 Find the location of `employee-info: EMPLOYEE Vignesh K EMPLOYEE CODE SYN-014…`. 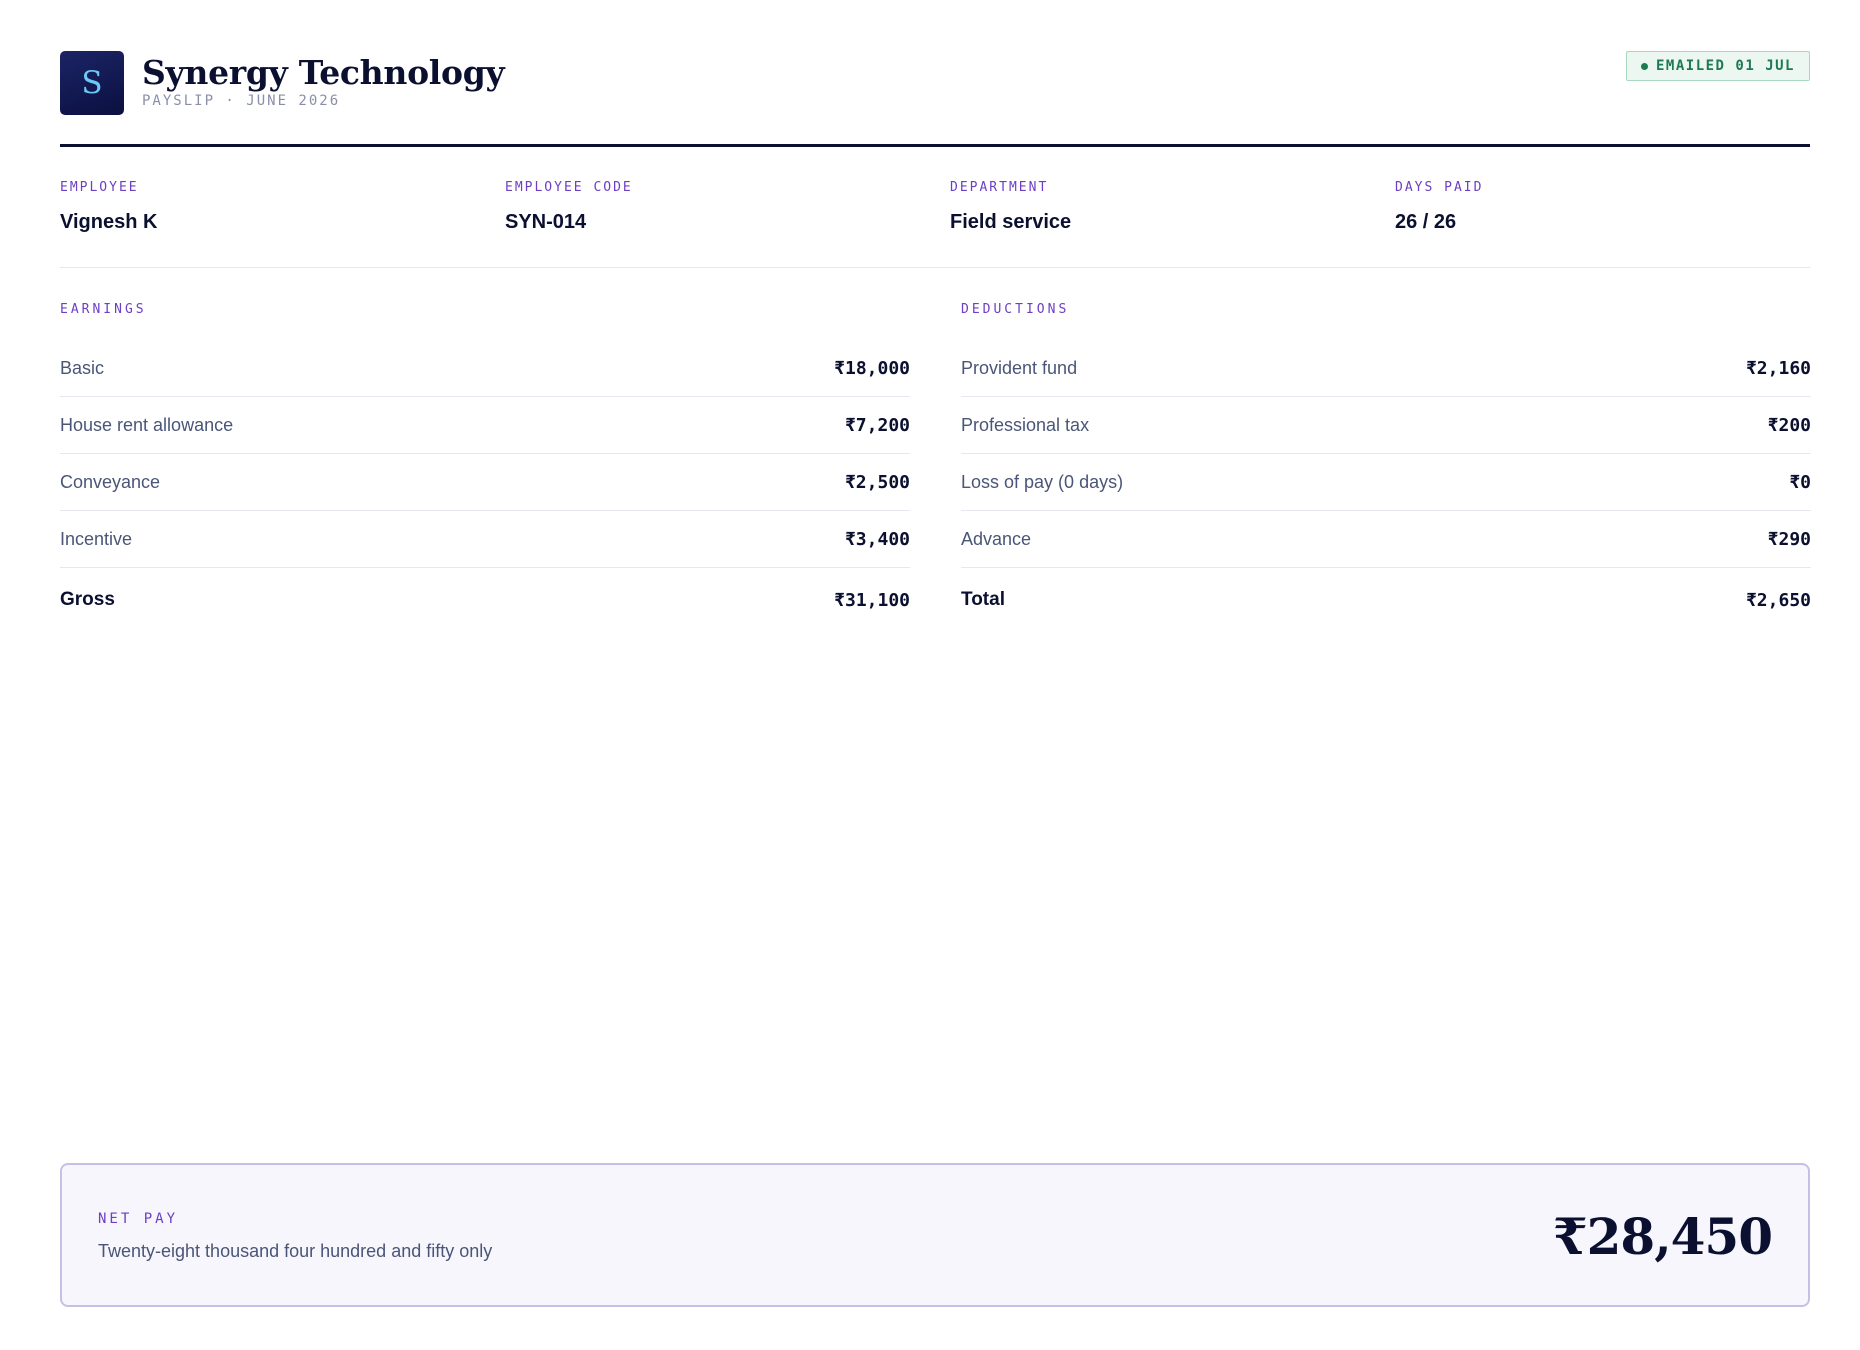

employee-info: EMPLOYEE Vignesh K EMPLOYEE CODE SYN-014… is located at coordinates (935, 208).